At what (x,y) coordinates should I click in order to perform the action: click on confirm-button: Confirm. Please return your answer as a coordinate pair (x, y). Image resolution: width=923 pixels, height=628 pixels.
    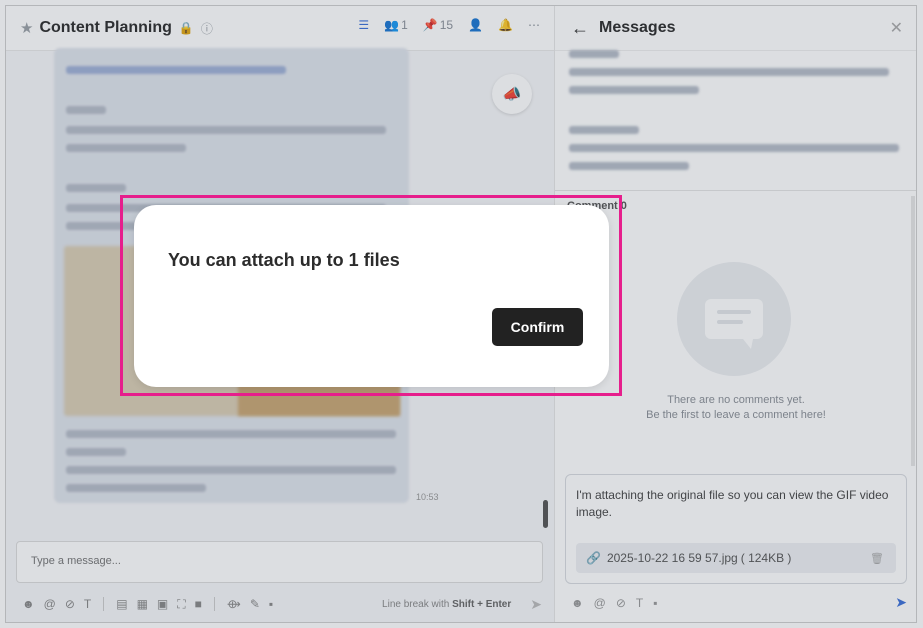
    Looking at the image, I should click on (537, 327).